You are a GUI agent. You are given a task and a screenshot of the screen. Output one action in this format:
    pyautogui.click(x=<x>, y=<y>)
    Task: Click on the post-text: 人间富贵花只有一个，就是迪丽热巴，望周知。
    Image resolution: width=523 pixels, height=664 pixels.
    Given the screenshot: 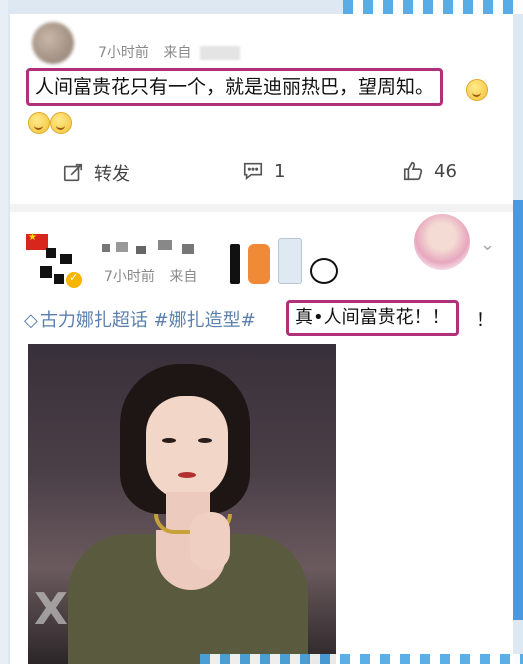 What is the action you would take?
    pyautogui.click(x=235, y=87)
    